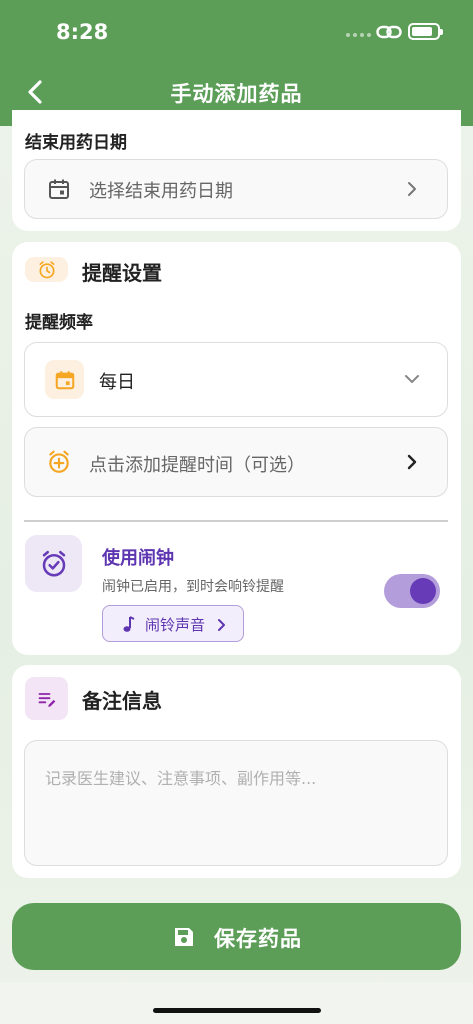 Image resolution: width=473 pixels, height=1024 pixels. What do you see at coordinates (236, 94) in the screenshot?
I see `page-title: 手动添加药品` at bounding box center [236, 94].